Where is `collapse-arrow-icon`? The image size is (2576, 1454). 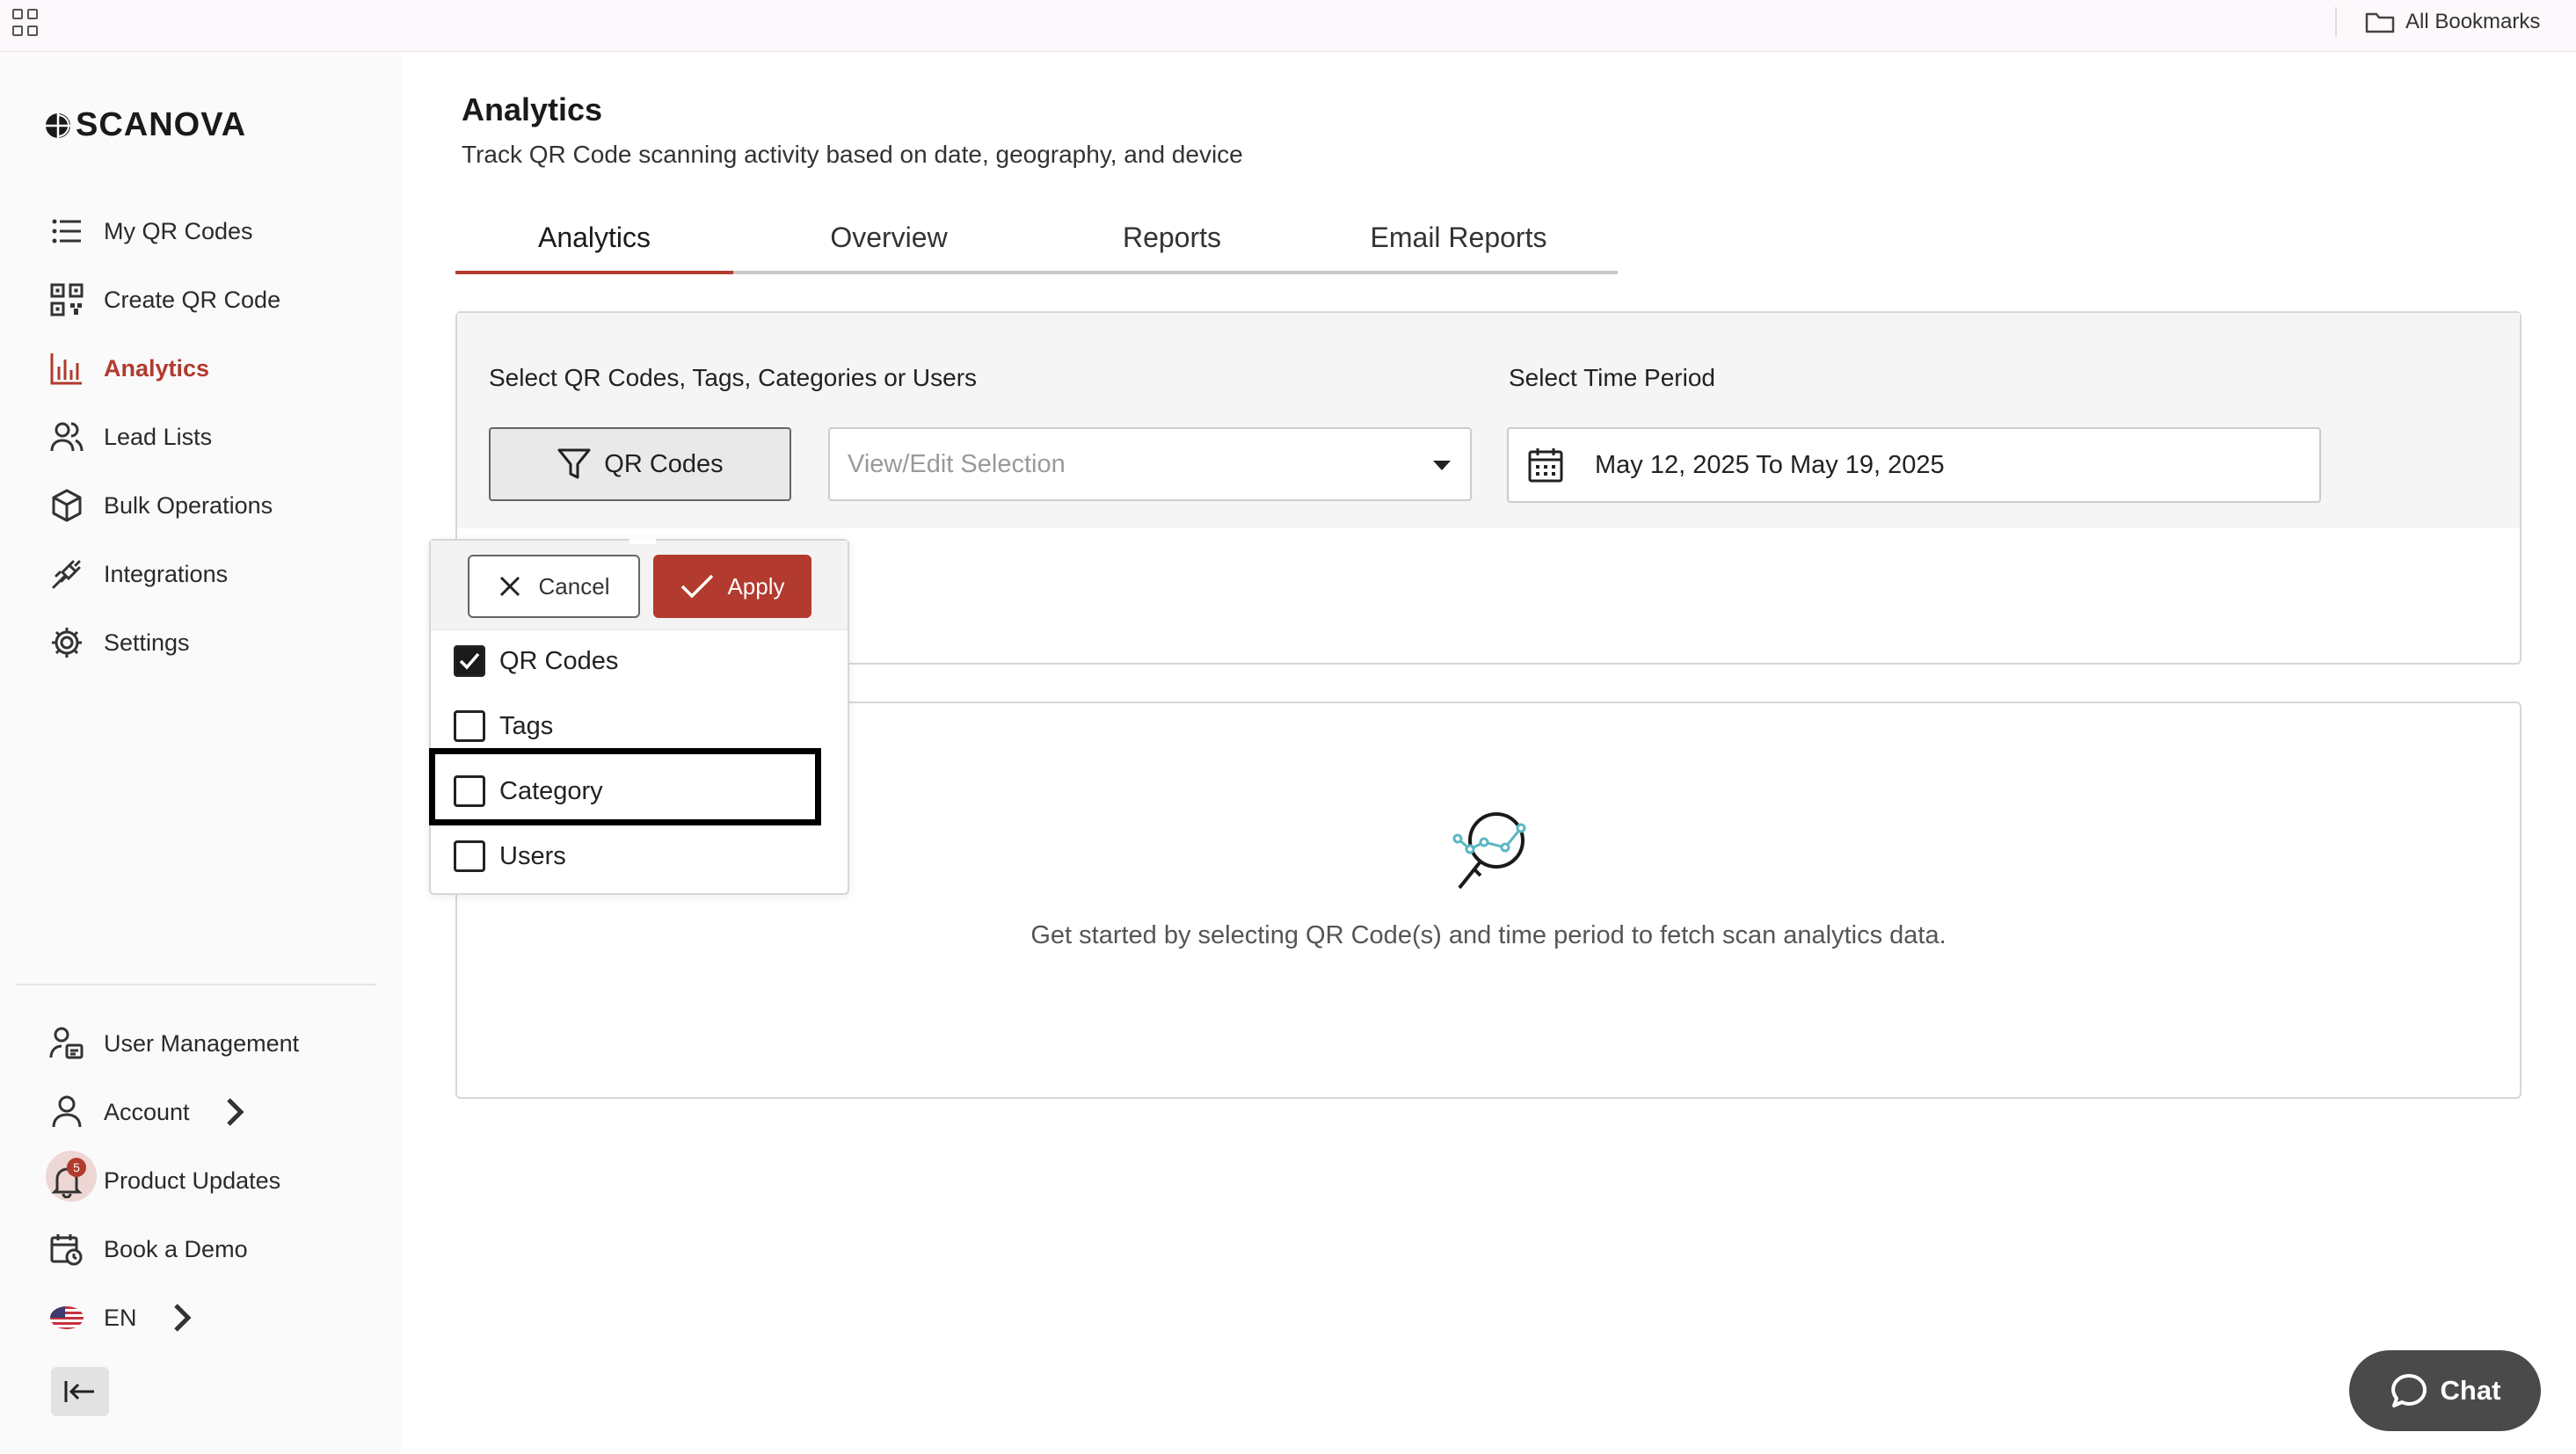
collapse-arrow-icon is located at coordinates (79, 1391).